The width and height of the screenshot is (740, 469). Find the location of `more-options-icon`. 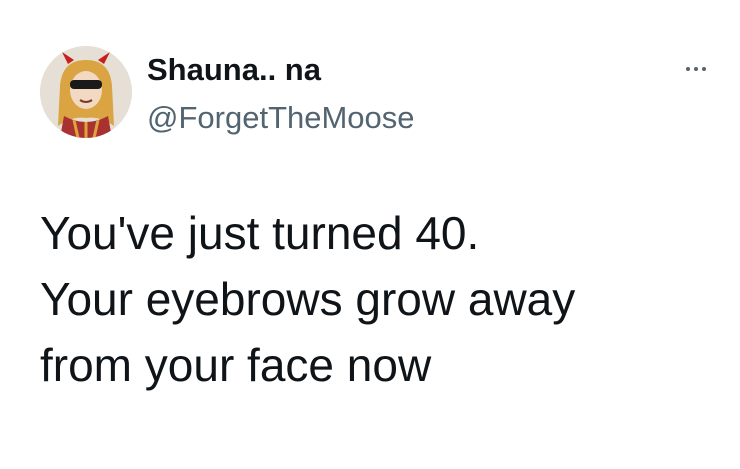

more-options-icon is located at coordinates (696, 69).